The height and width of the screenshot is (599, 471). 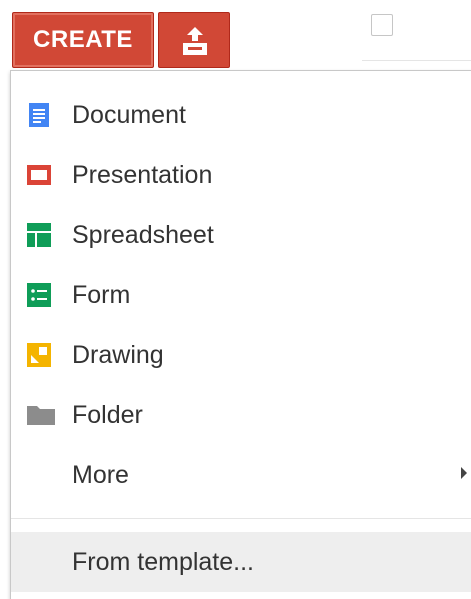 I want to click on form-icon, so click(x=39, y=295).